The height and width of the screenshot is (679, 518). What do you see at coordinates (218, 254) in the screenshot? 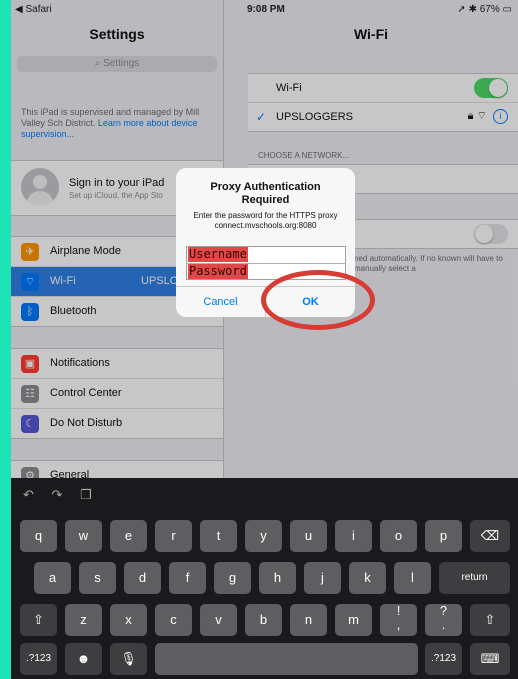
I see `username-placeholder: Username` at bounding box center [218, 254].